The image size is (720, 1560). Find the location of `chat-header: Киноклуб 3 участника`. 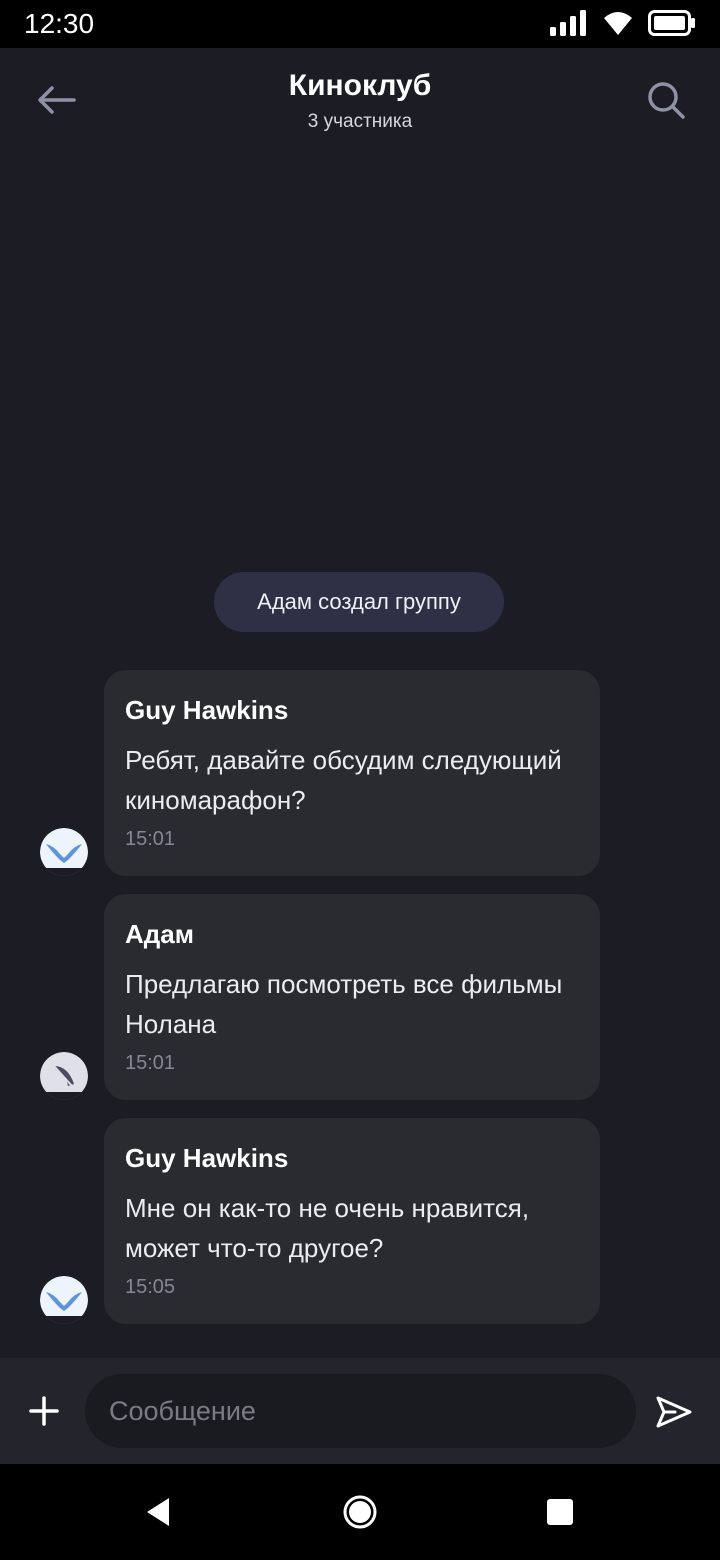

chat-header: Киноклуб 3 участника is located at coordinates (360, 100).